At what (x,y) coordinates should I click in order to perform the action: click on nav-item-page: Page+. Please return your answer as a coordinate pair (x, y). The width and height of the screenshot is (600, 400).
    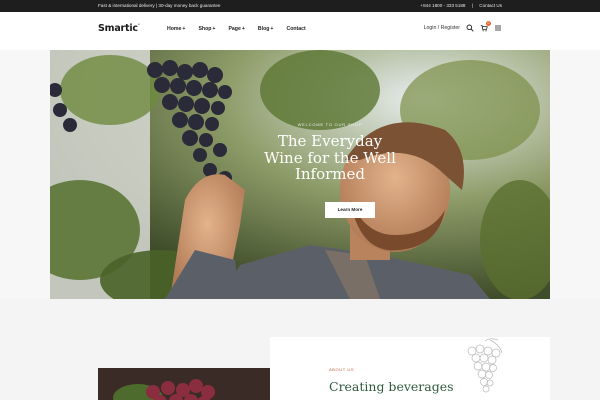
    Looking at the image, I should click on (236, 29).